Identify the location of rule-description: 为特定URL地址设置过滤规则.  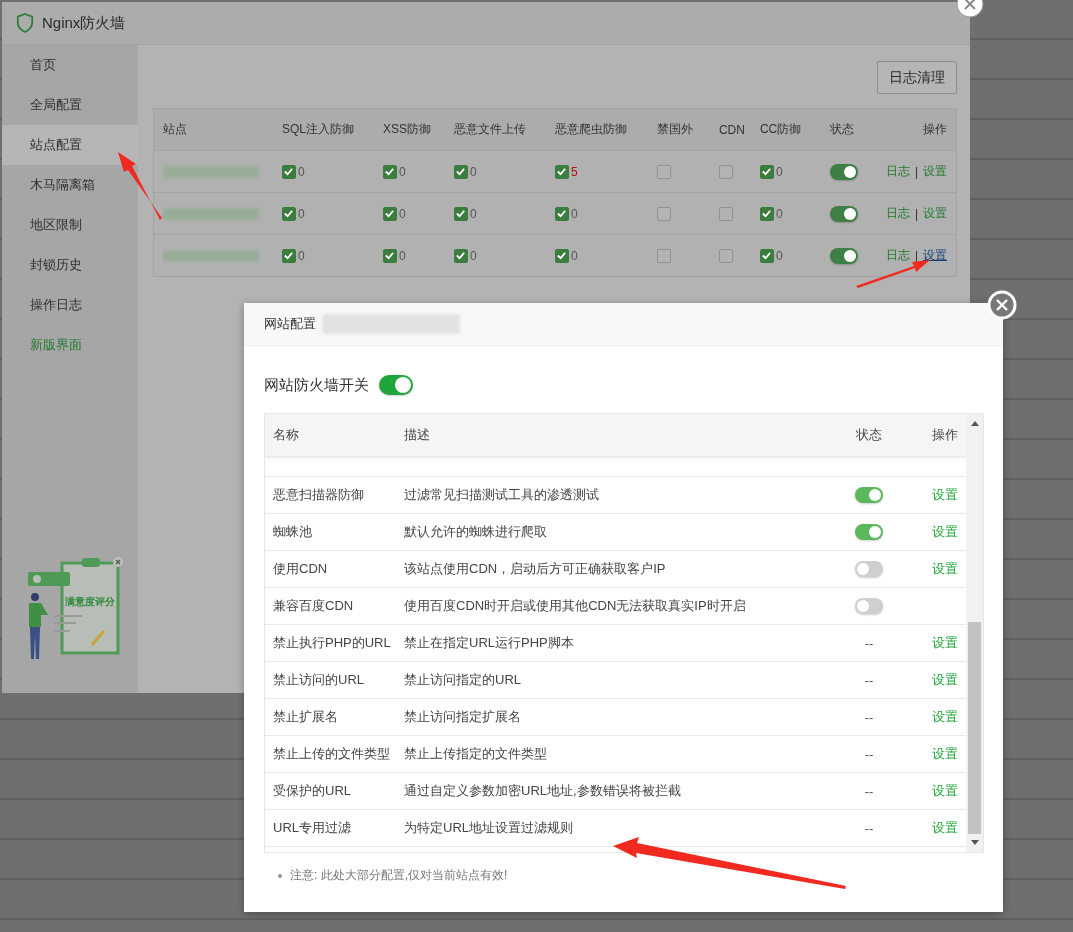
(489, 828).